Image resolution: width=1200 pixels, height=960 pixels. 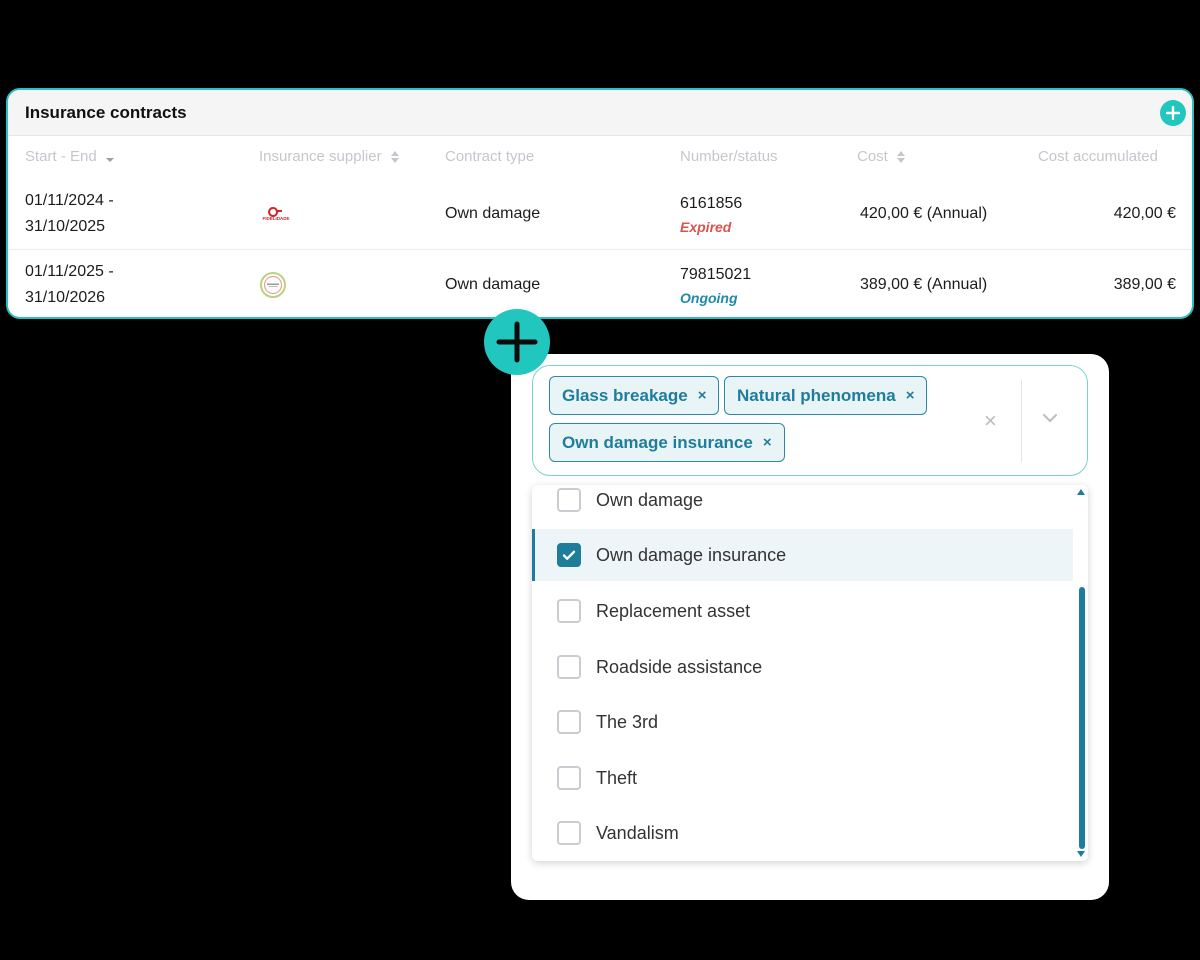 I want to click on option-the-3rd: The 3rd, so click(x=802, y=722).